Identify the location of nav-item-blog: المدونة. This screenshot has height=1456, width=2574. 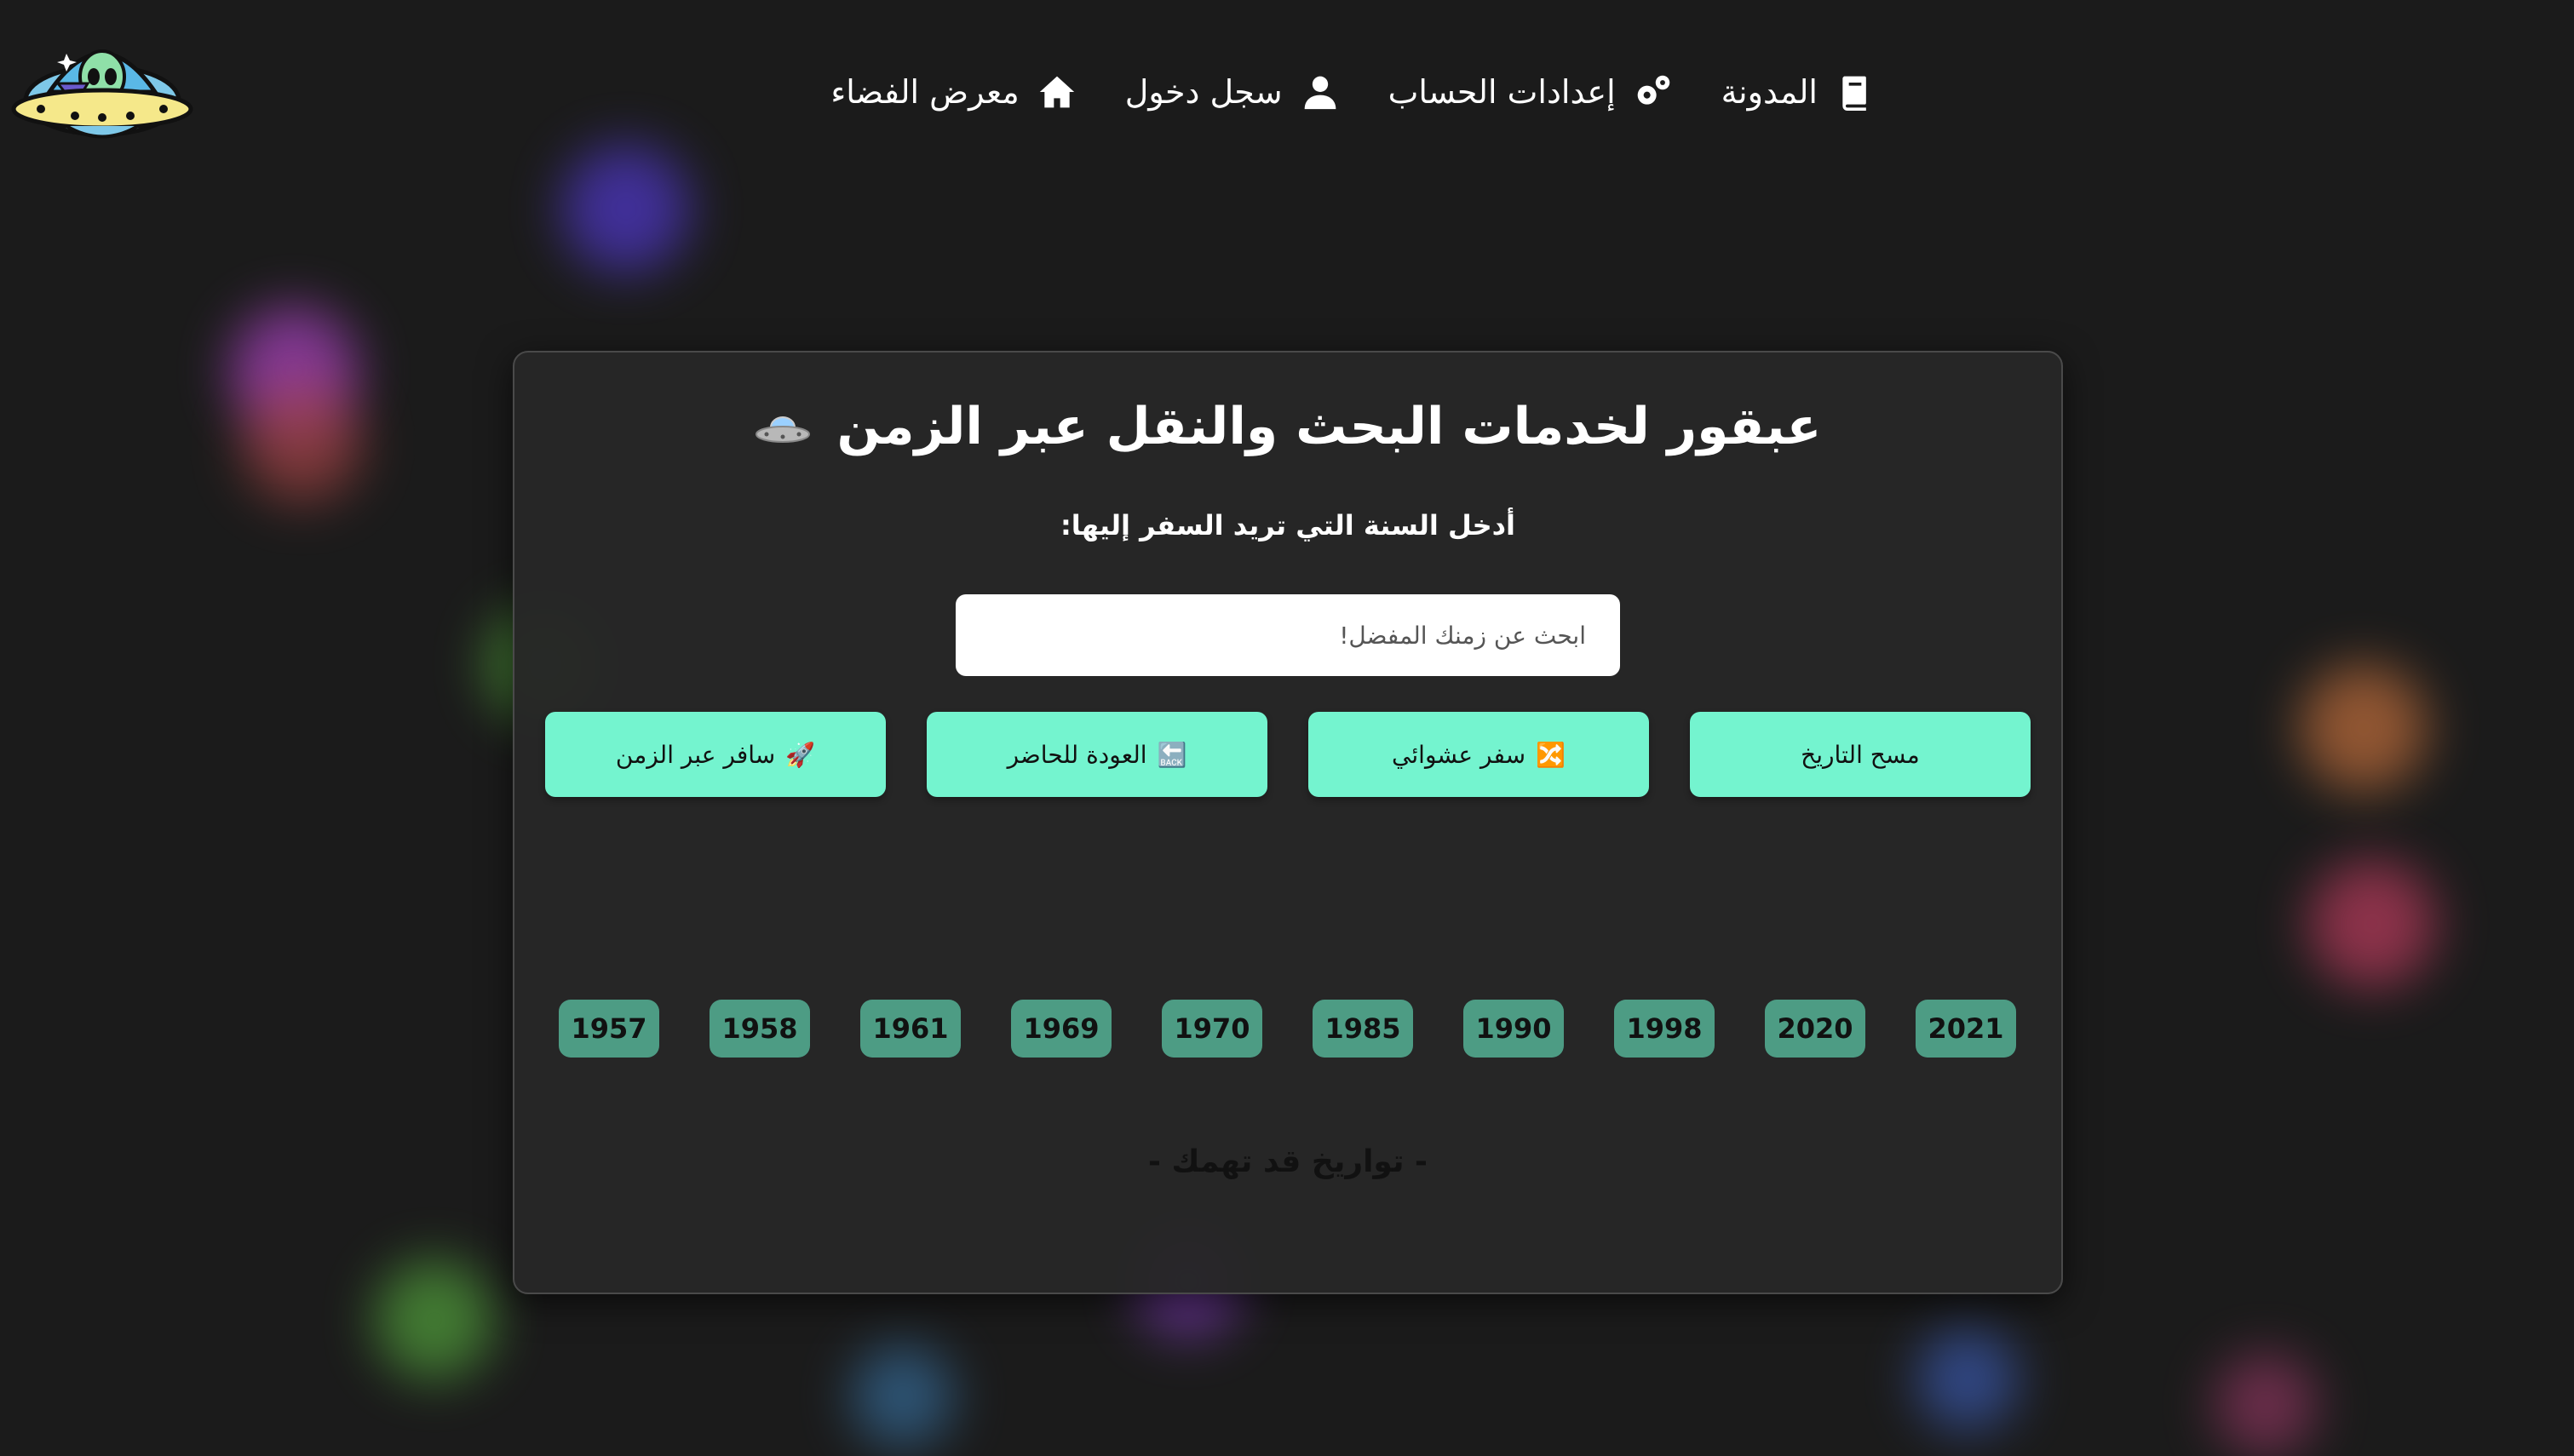
(1798, 92).